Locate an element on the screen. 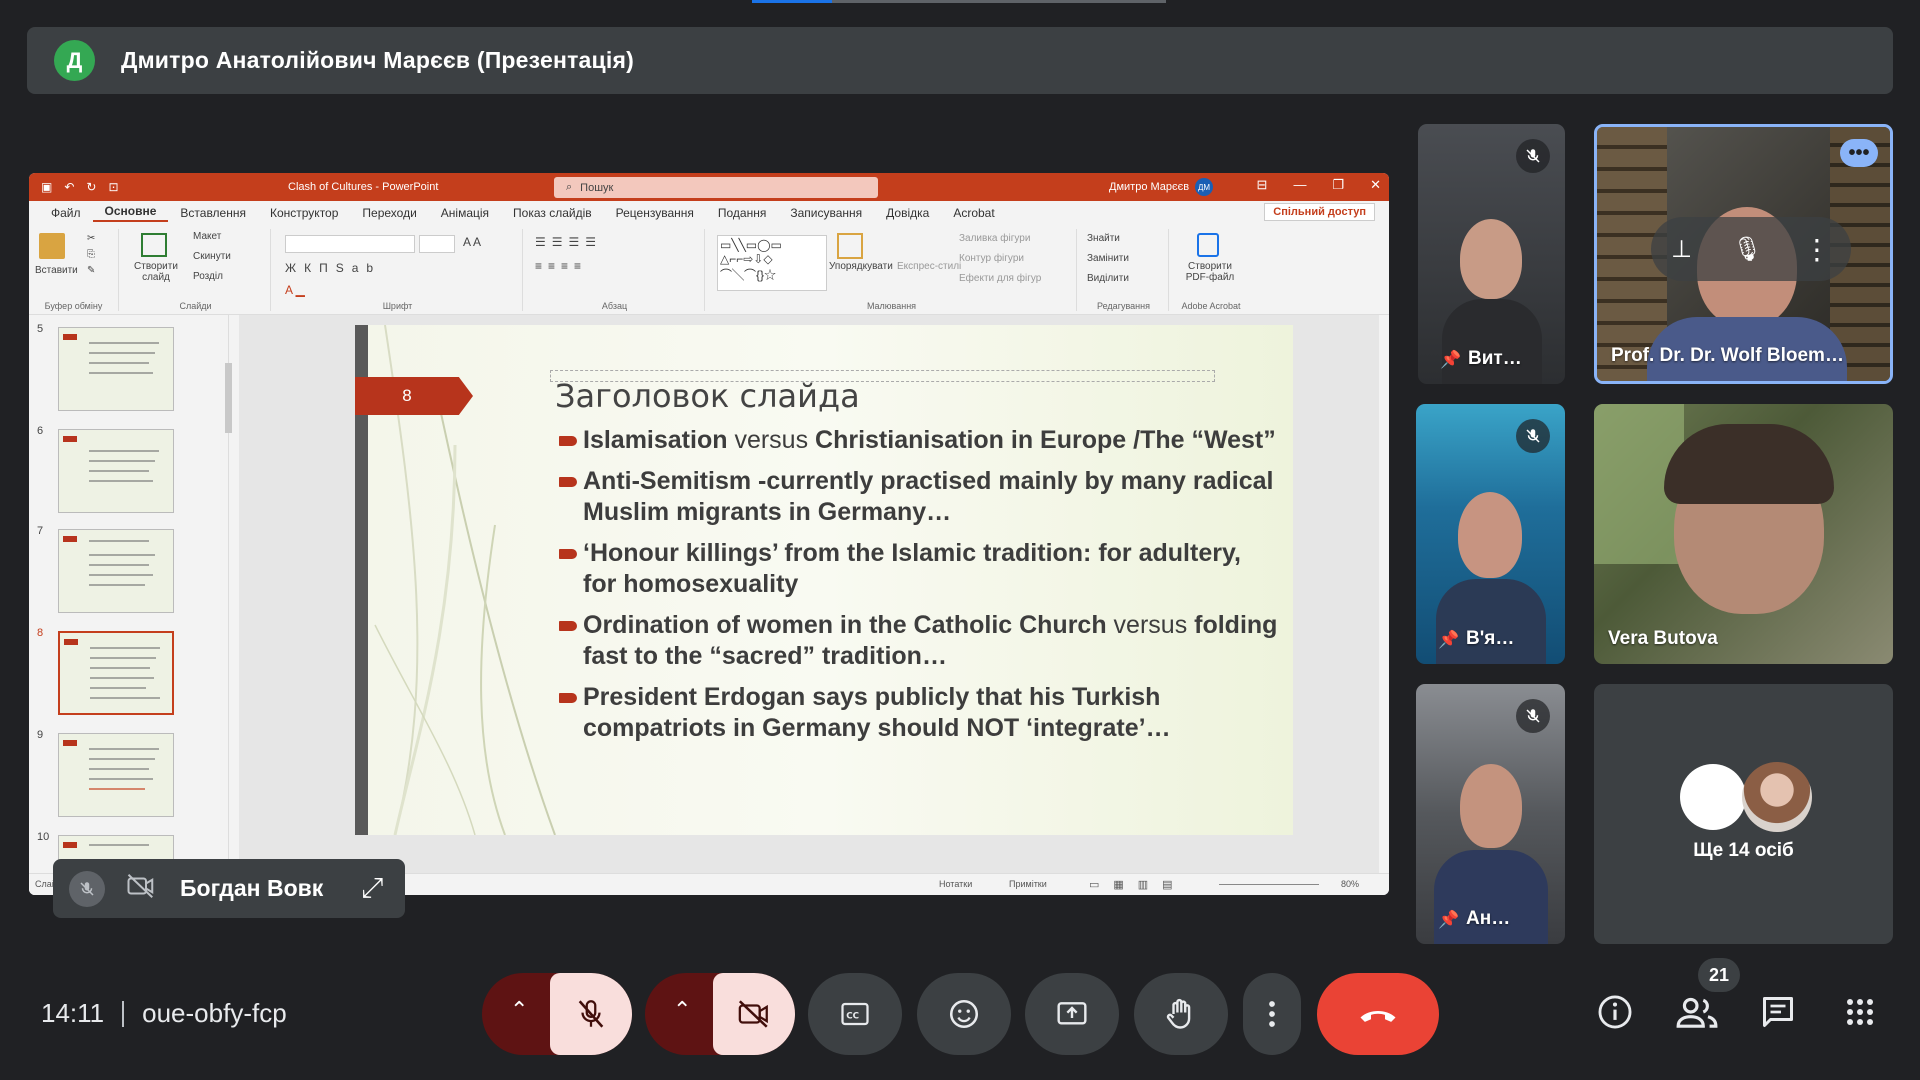 The width and height of the screenshot is (1920, 1080). tab-transitions: Переходи is located at coordinates (389, 213).